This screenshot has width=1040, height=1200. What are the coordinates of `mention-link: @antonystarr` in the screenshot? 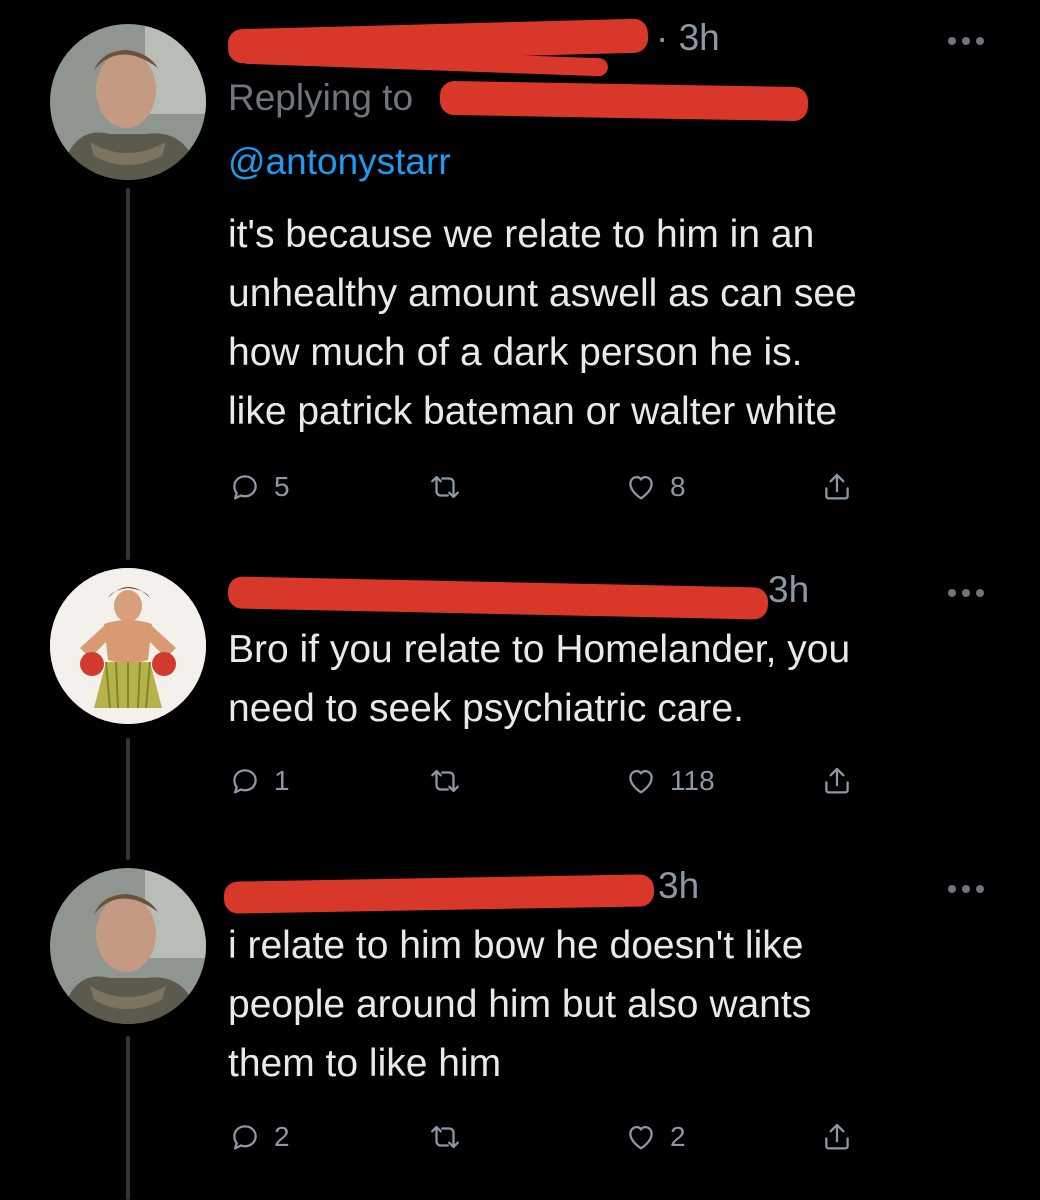 It's located at (339, 162).